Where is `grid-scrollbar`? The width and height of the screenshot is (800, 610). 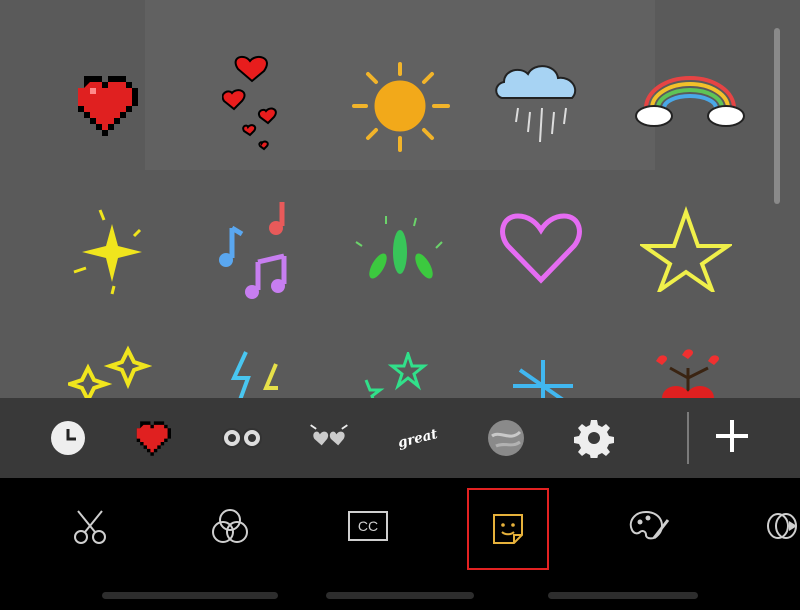 grid-scrollbar is located at coordinates (777, 116).